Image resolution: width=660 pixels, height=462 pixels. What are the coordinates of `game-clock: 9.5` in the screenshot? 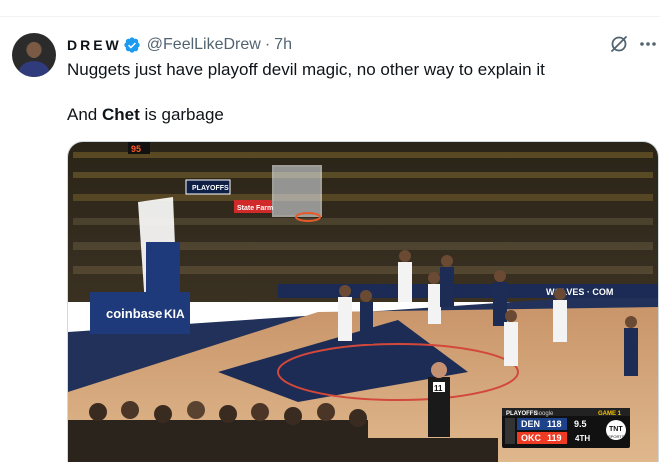 It's located at (580, 424).